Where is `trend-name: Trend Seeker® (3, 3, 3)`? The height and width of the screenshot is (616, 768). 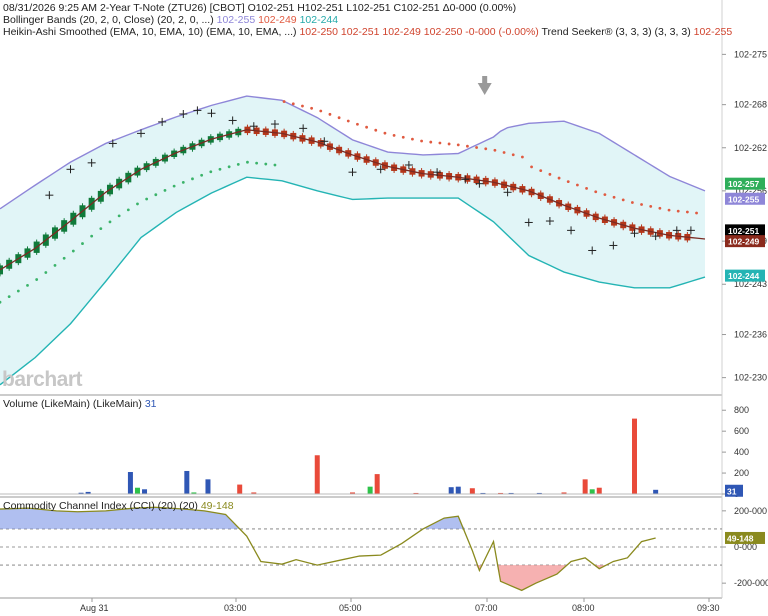
trend-name: Trend Seeker® (3, 3, 3) is located at coordinates (596, 32).